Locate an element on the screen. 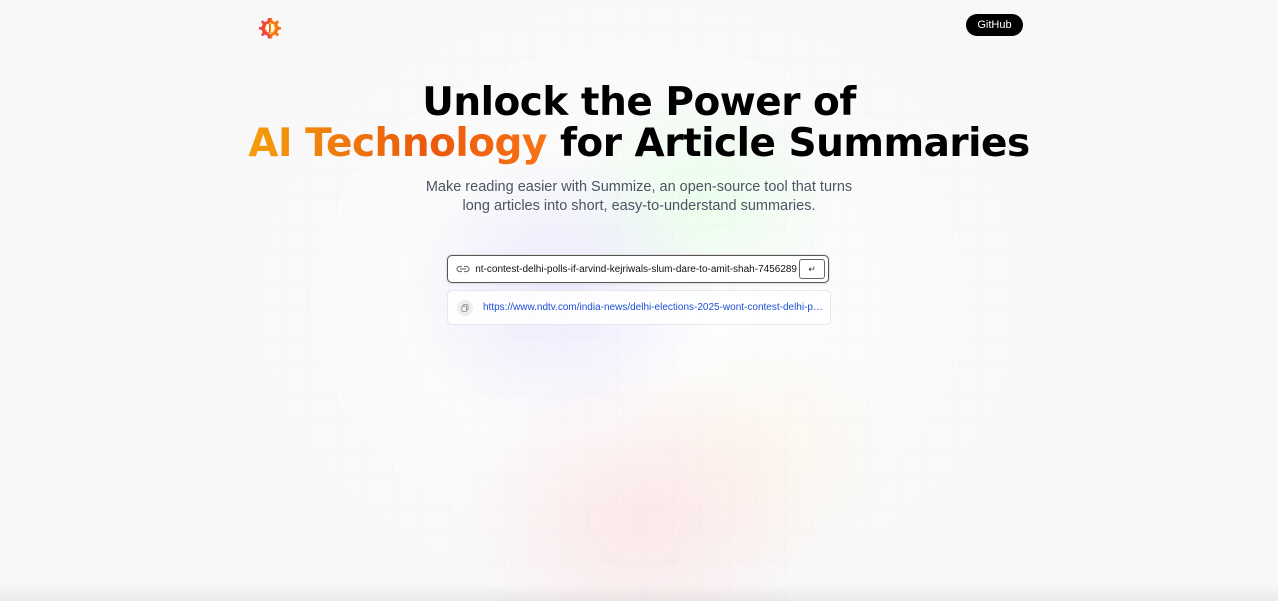  headline-highlight: AI Technology is located at coordinates (397, 143).